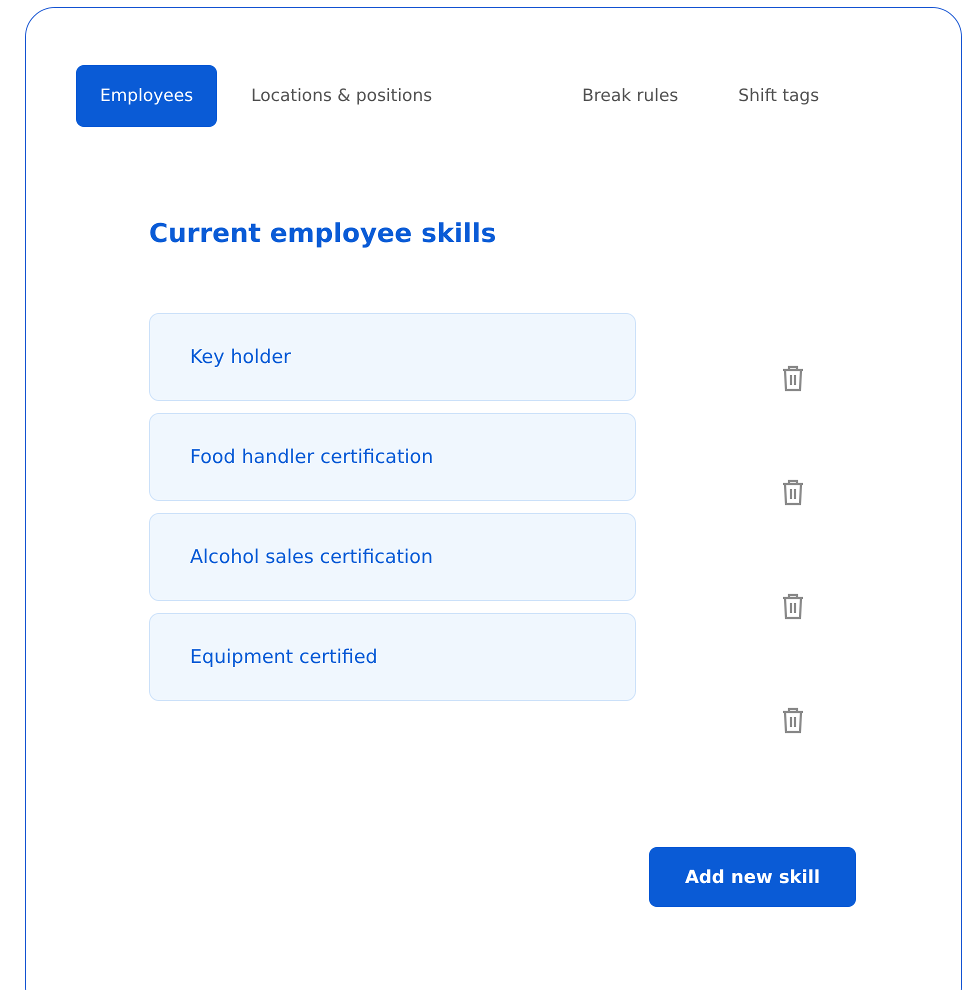 The width and height of the screenshot is (975, 990). What do you see at coordinates (392, 557) in the screenshot?
I see `skill-item: Alcohol sales certification` at bounding box center [392, 557].